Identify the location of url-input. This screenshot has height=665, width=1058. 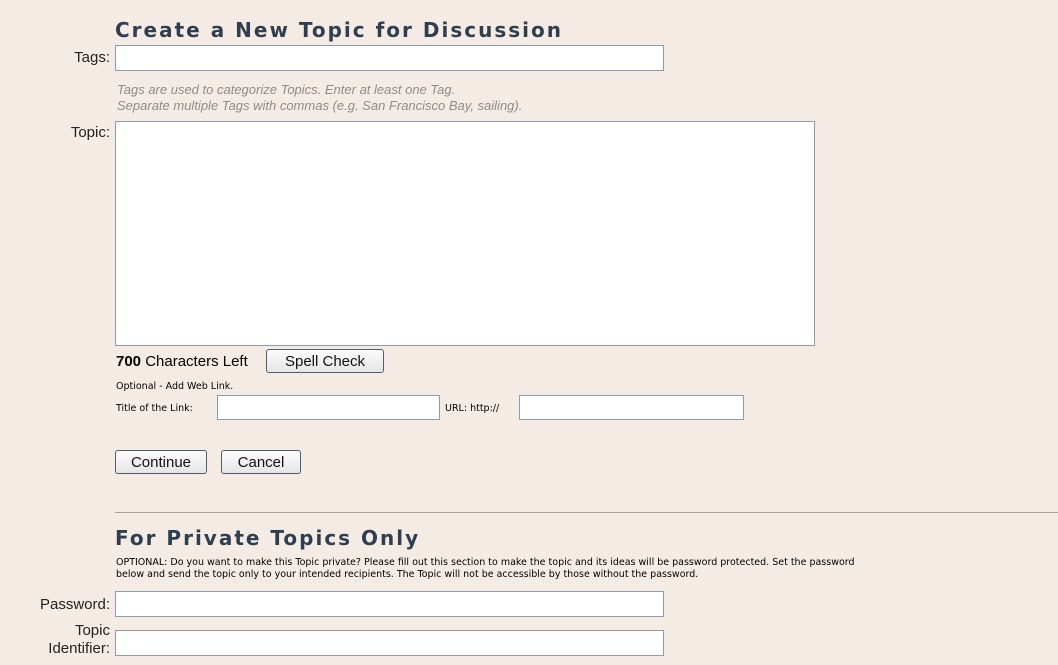
(631, 407).